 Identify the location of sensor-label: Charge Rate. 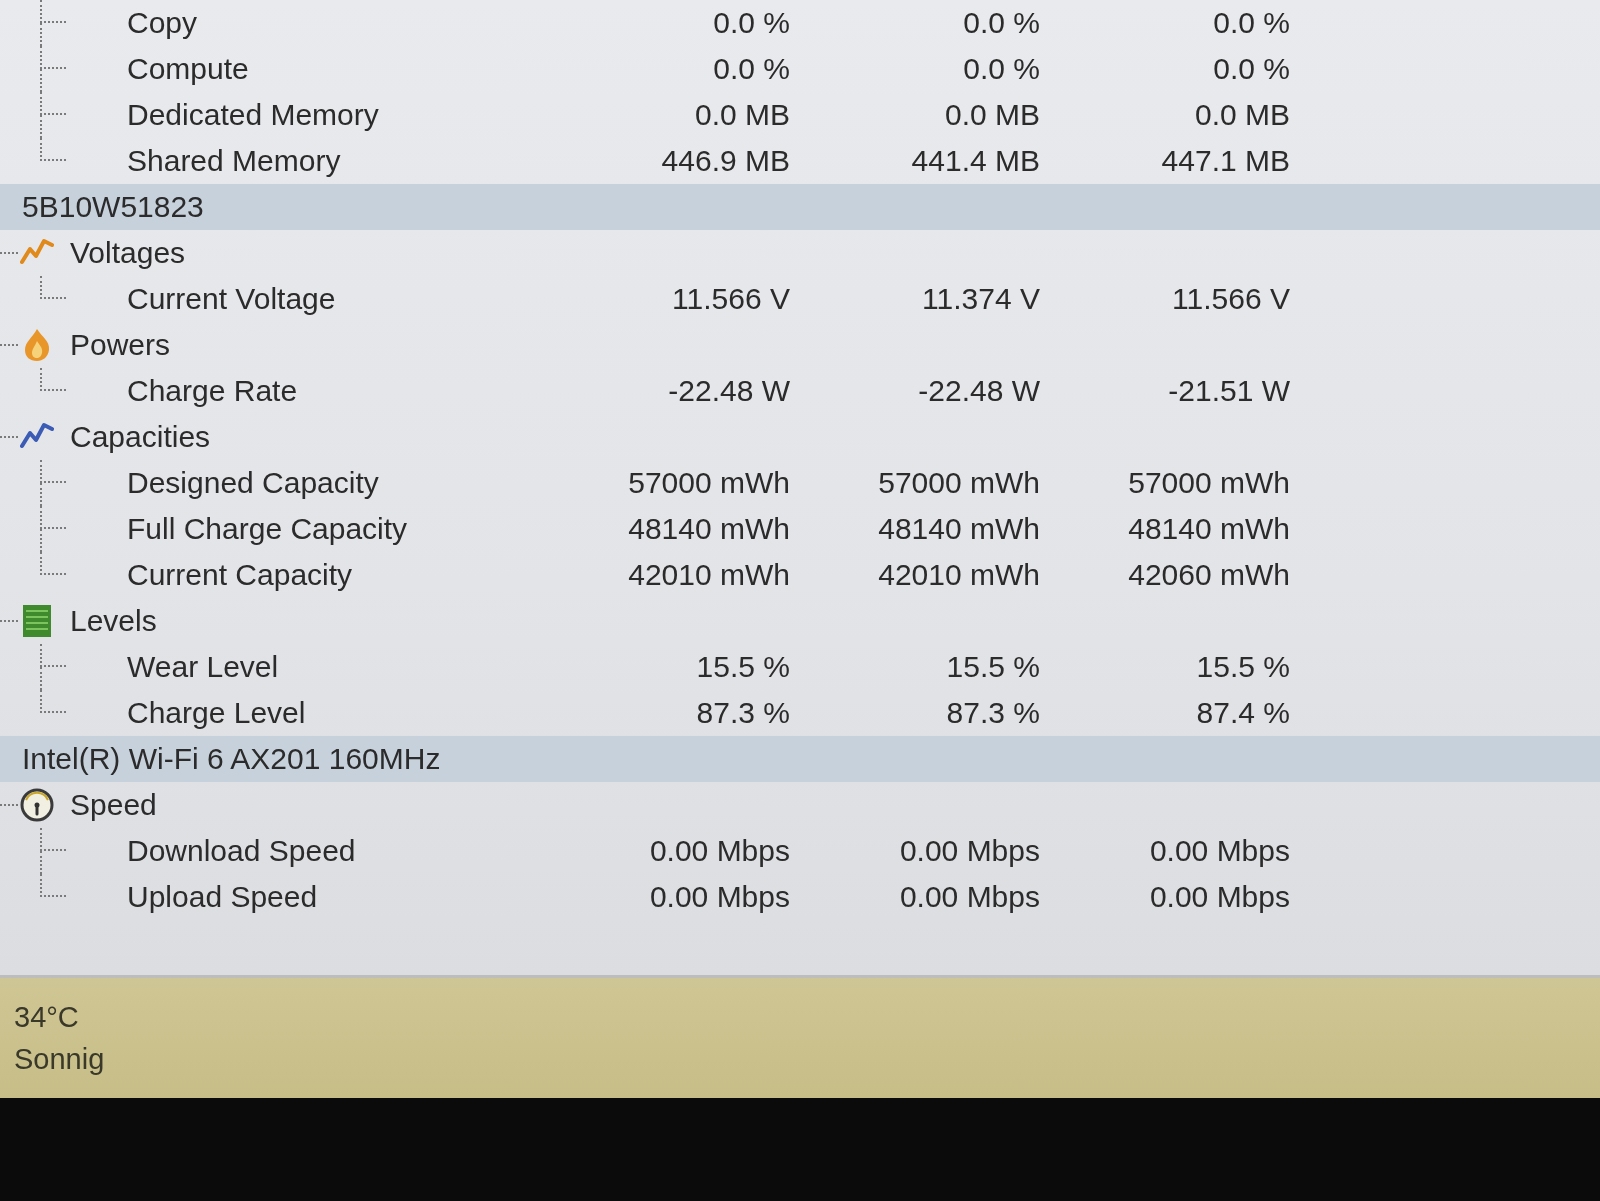
(212, 391).